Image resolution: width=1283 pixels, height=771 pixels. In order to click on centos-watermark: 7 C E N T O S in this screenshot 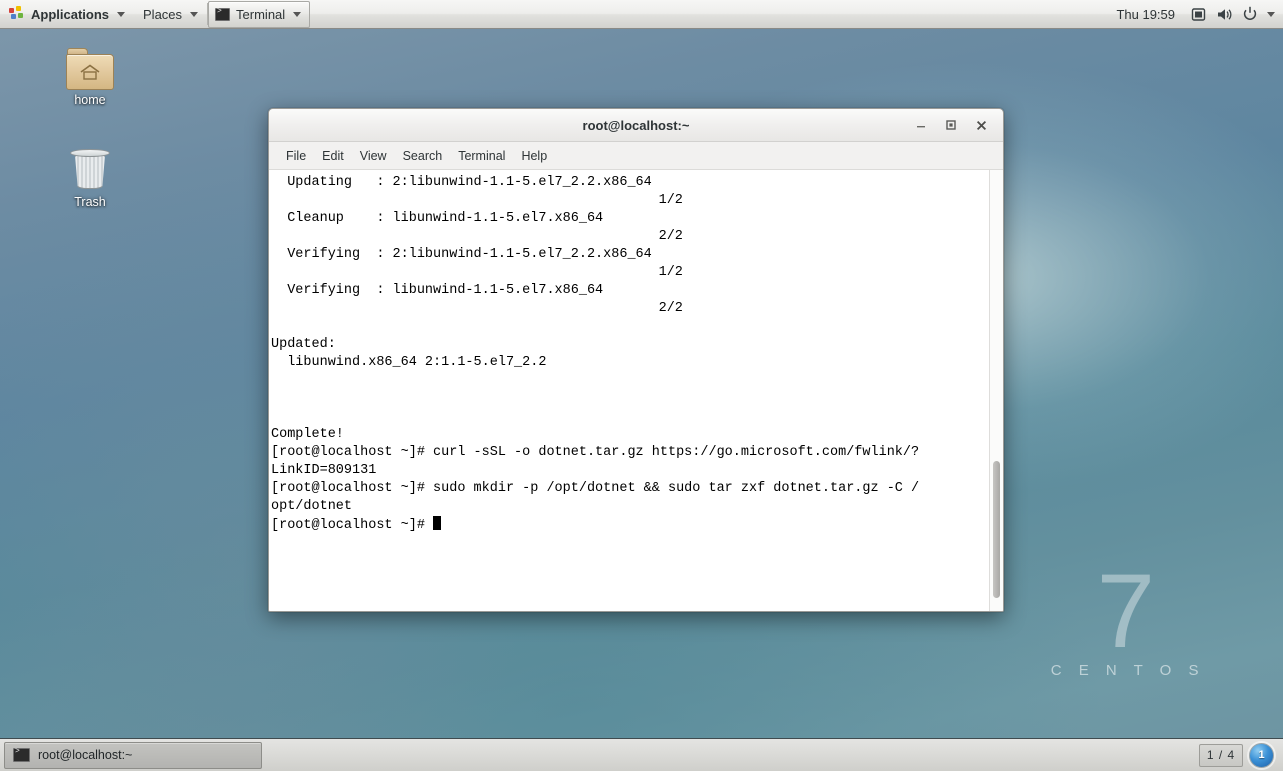, I will do `click(1126, 615)`.